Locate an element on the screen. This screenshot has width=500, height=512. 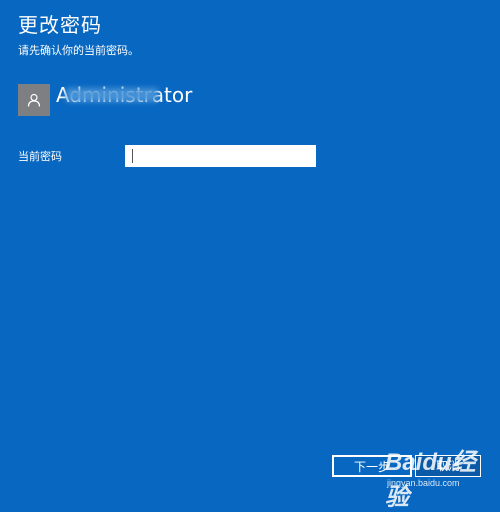
user-silhouette-icon is located at coordinates (34, 100).